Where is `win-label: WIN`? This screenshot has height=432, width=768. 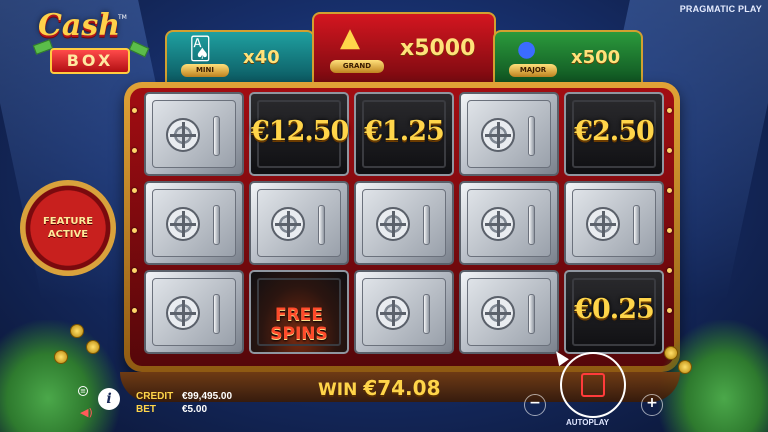 win-label: WIN is located at coordinates (338, 390).